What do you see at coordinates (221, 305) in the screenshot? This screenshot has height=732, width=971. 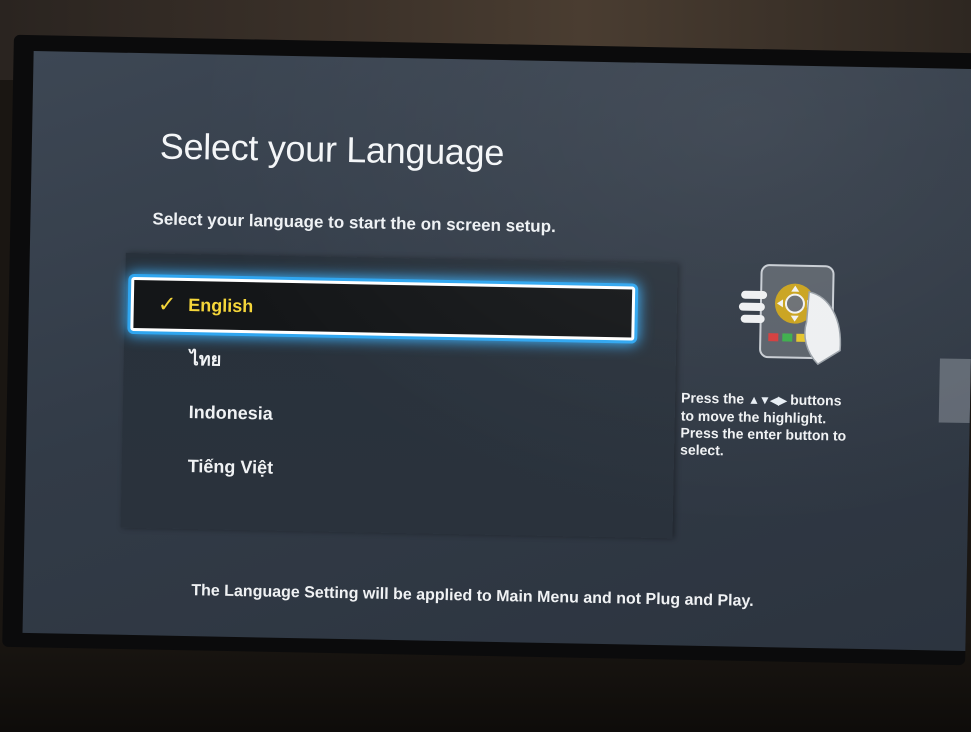 I see `language-option-label: English` at bounding box center [221, 305].